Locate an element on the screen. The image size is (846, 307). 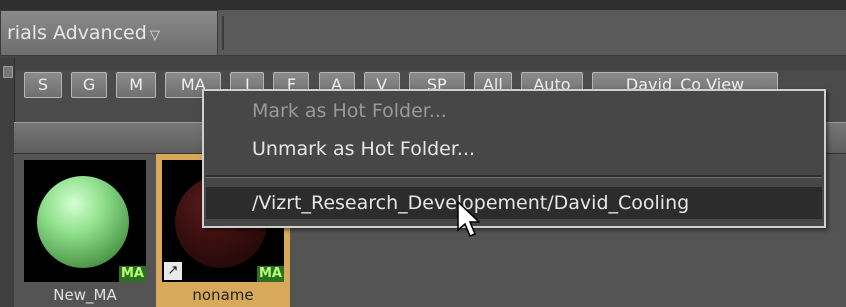
title-strip is located at coordinates (423, 5).